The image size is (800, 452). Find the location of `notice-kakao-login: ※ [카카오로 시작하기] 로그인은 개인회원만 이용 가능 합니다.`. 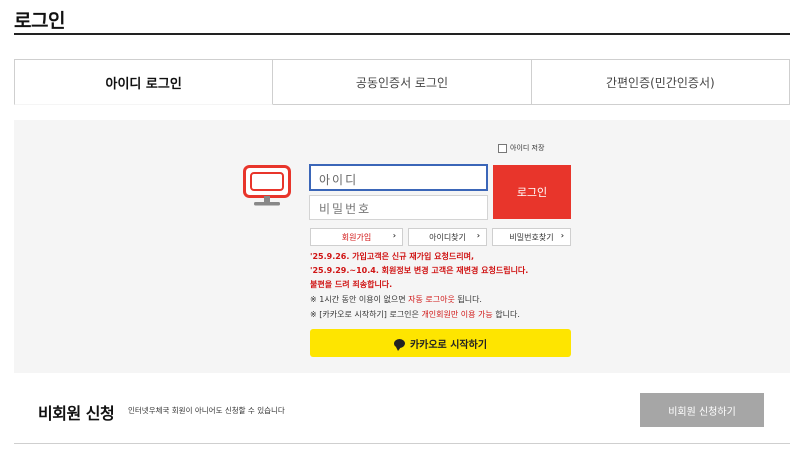

notice-kakao-login: ※ [카카오로 시작하기] 로그인은 개인회원만 이용 가능 합니다. is located at coordinates (415, 314).